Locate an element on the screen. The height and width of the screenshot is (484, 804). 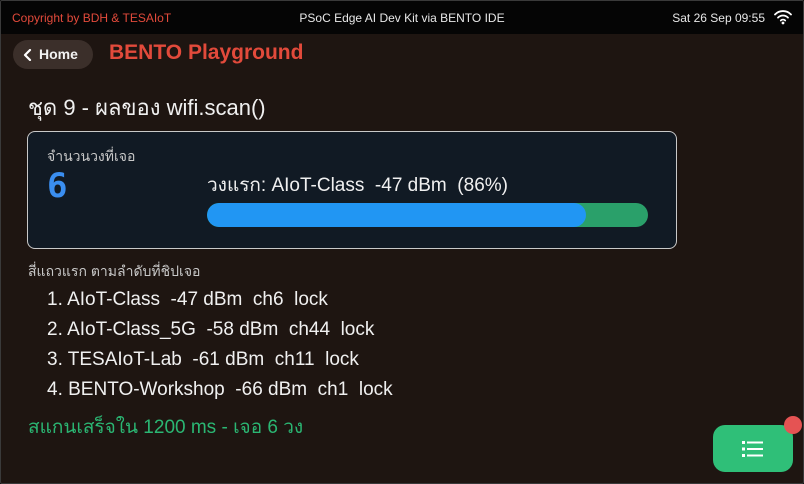
list-item: 3. TESAIoT-Lab -61 dBm ch11 lock is located at coordinates (203, 359).